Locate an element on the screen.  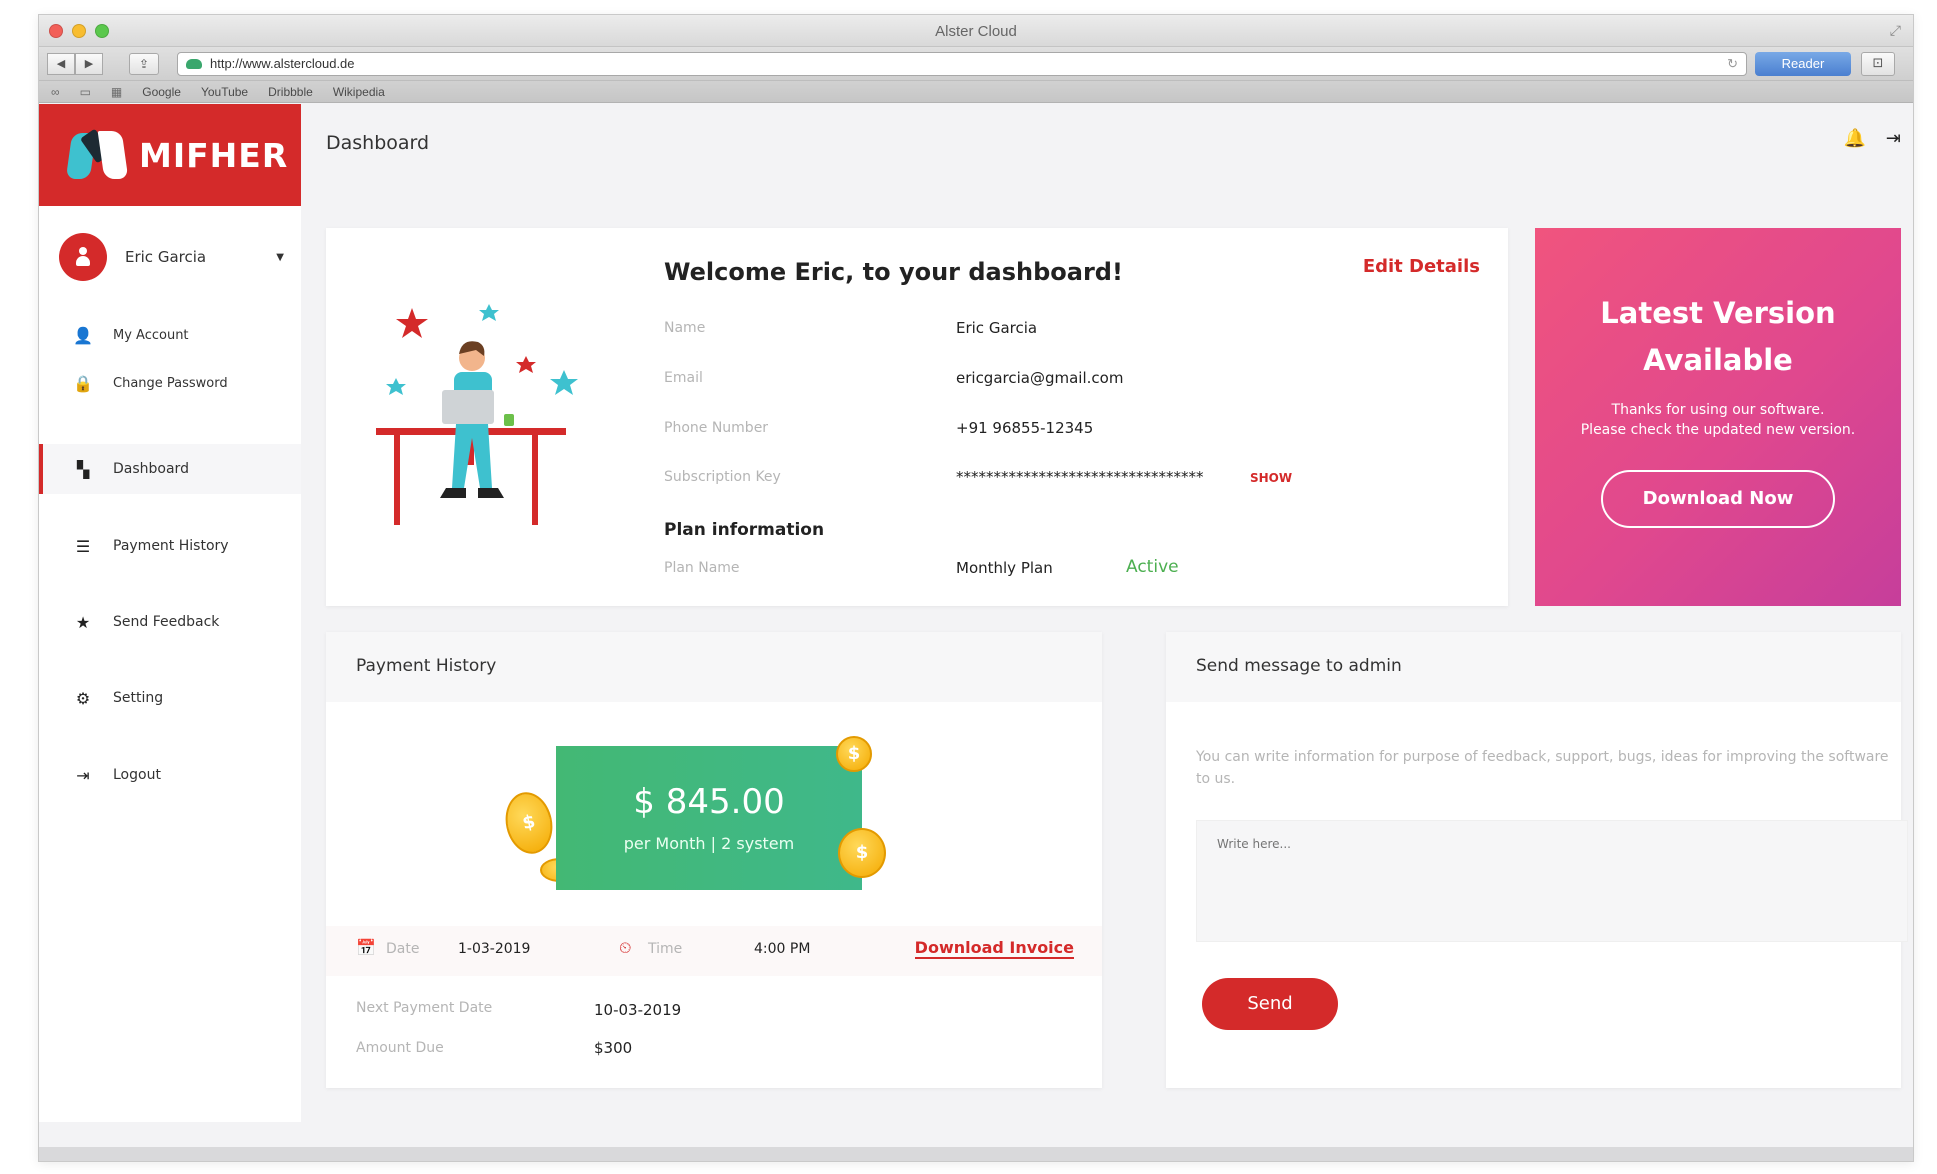
reading-list-icon: ∞ is located at coordinates (55, 92).